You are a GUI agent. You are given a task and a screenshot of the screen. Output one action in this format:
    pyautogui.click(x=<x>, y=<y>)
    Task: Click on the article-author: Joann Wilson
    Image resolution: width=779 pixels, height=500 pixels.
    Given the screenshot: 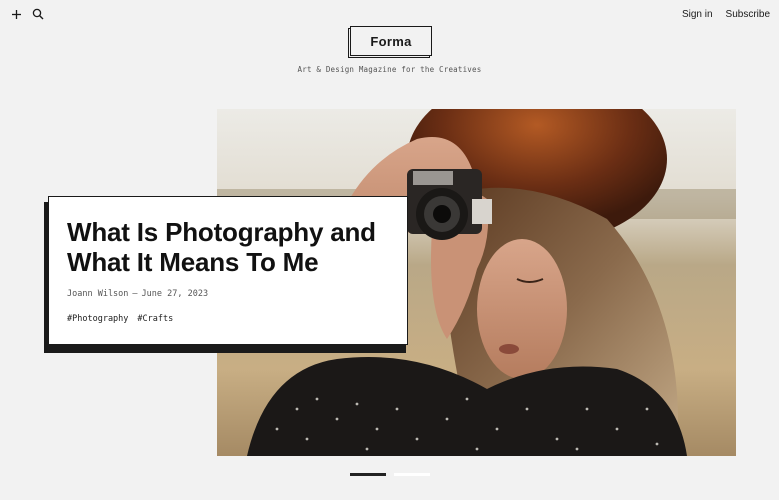 What is the action you would take?
    pyautogui.click(x=97, y=294)
    